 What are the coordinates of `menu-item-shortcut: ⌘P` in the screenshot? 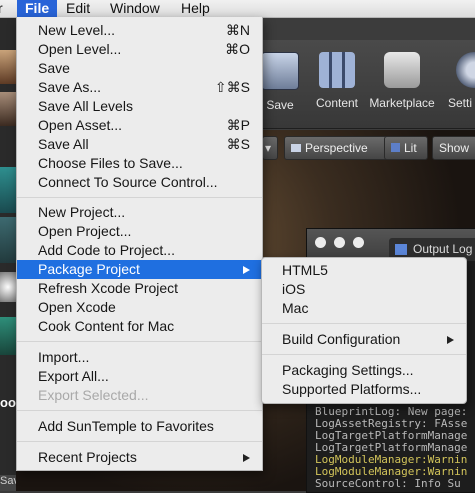 It's located at (238, 125).